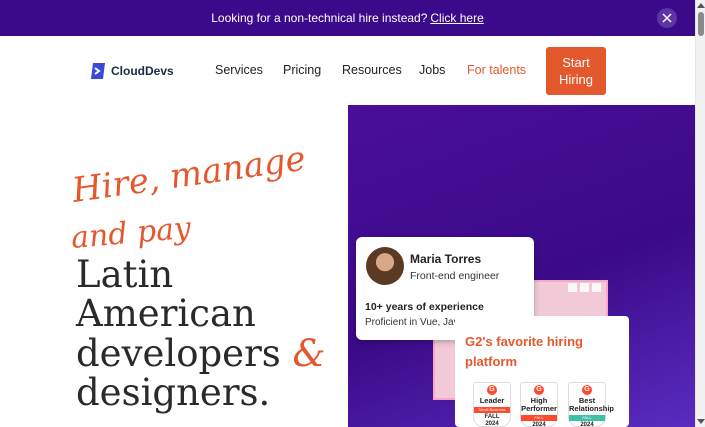 The width and height of the screenshot is (705, 427). Describe the element at coordinates (432, 70) in the screenshot. I see `nav-jobs: Jobs` at that location.